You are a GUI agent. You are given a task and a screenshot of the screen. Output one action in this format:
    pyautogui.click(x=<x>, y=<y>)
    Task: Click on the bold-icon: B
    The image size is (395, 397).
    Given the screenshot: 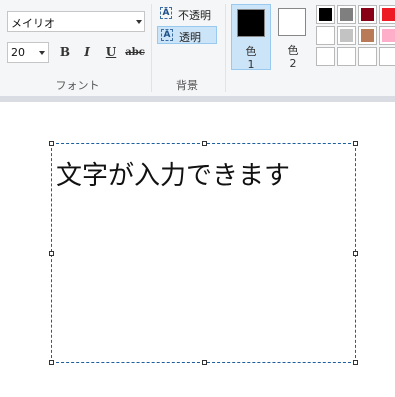 What is the action you would take?
    pyautogui.click(x=65, y=52)
    